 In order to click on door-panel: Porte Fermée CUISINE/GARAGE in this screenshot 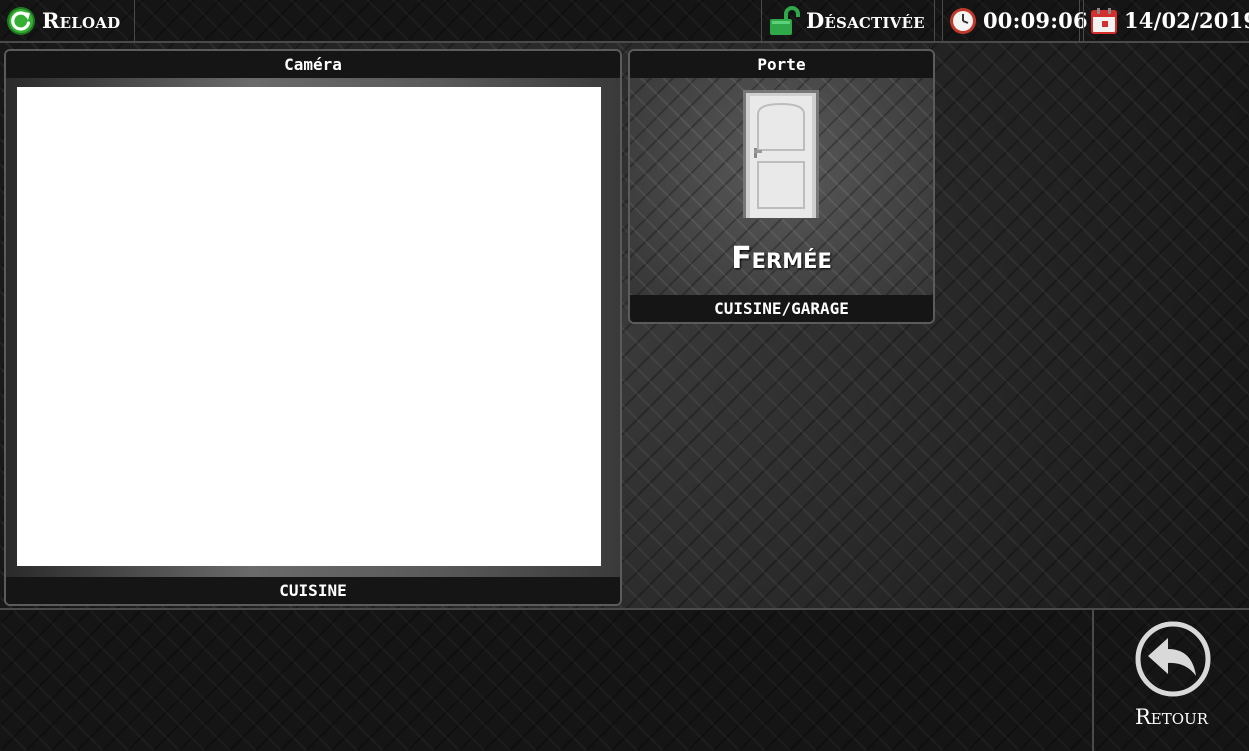, I will do `click(781, 186)`.